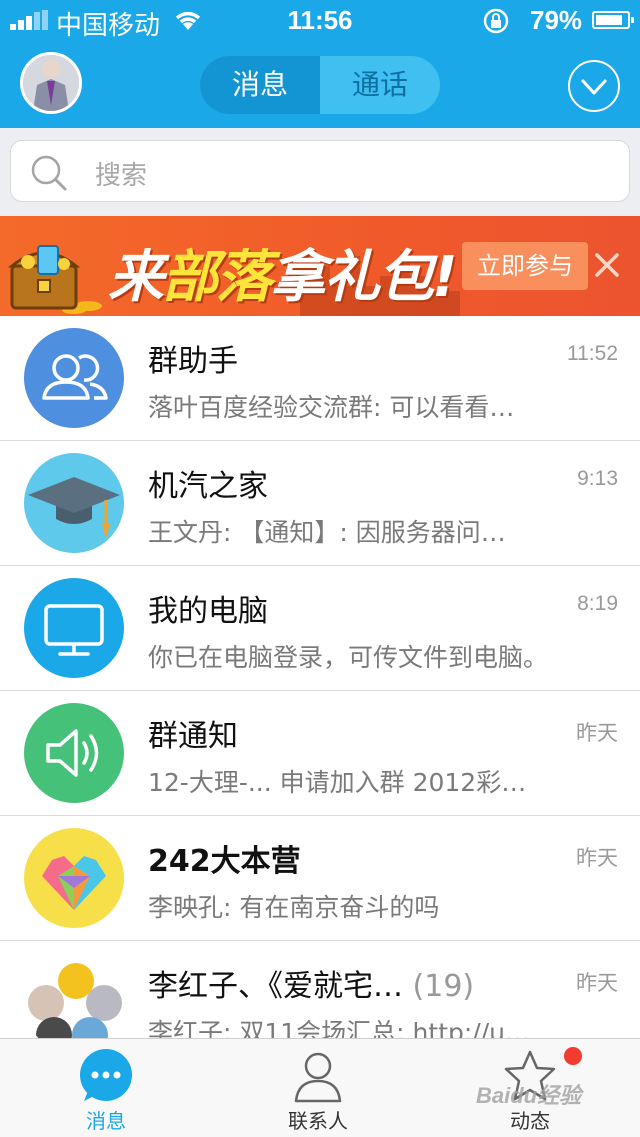 The image size is (640, 1137). I want to click on banner-headline: 来部落拿礼包!, so click(283, 272).